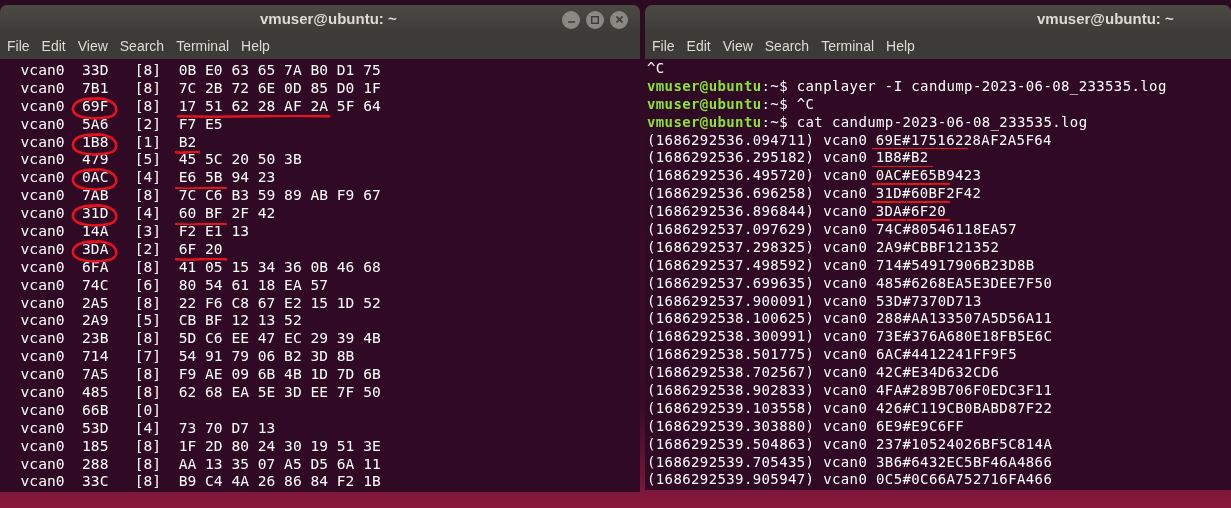  Describe the element at coordinates (814, 300) in the screenshot. I see `terminal-line: (1686292537.900091) vcan0 53D#7370D713` at that location.